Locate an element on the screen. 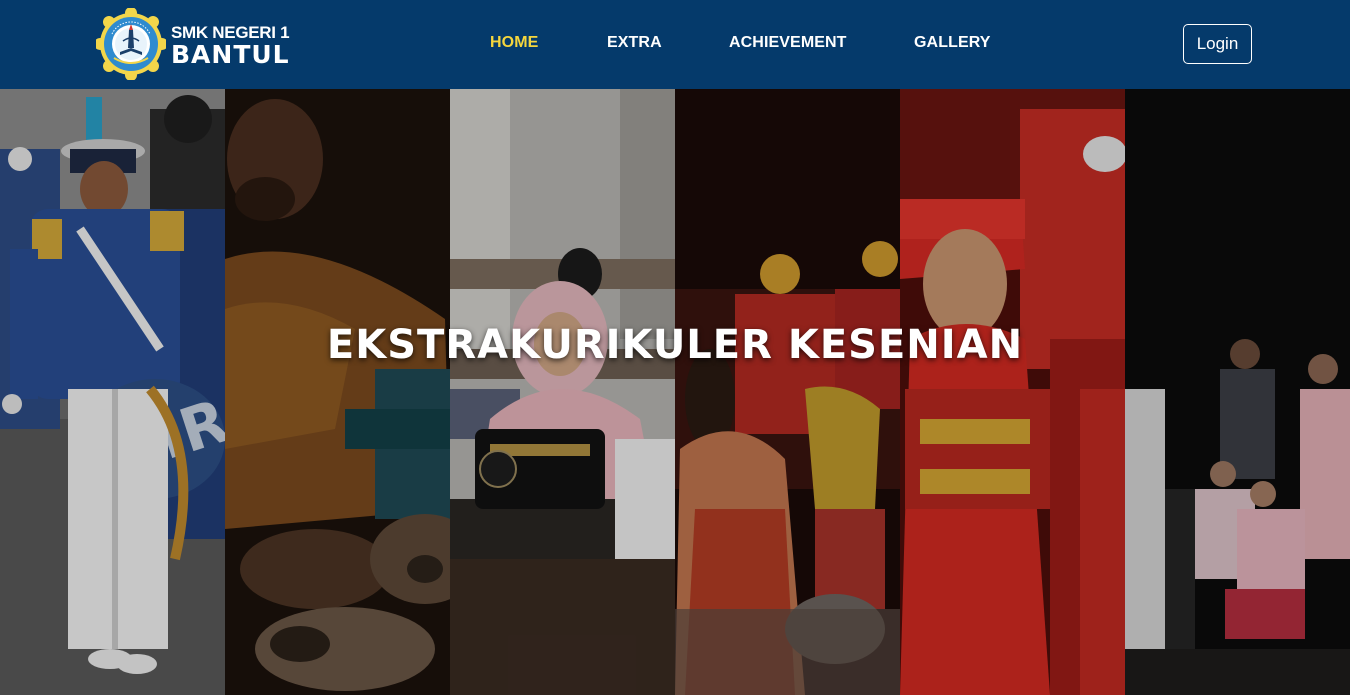 This screenshot has height=695, width=1350. brand-logo-link: SMK NEGERI 1 BANTUL is located at coordinates (201, 44).